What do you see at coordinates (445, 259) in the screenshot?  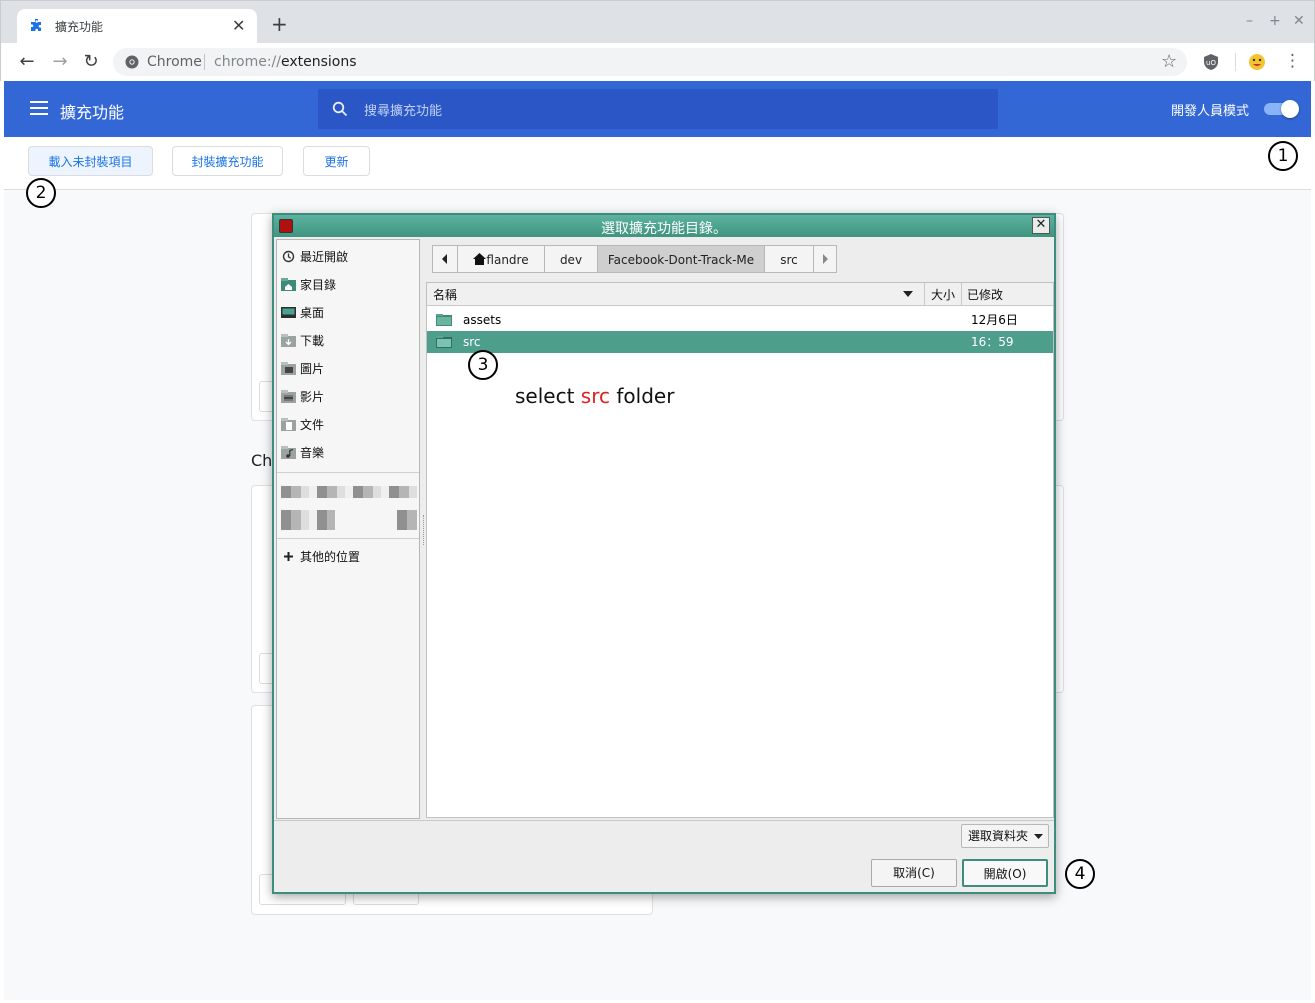 I see `path-scroll-left-button` at bounding box center [445, 259].